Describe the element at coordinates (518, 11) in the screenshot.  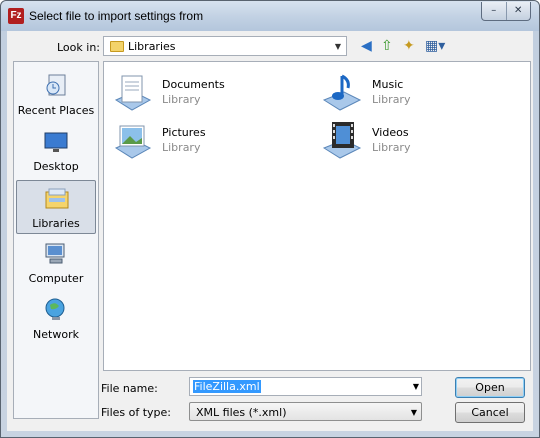
I see `close-button: ✕` at that location.